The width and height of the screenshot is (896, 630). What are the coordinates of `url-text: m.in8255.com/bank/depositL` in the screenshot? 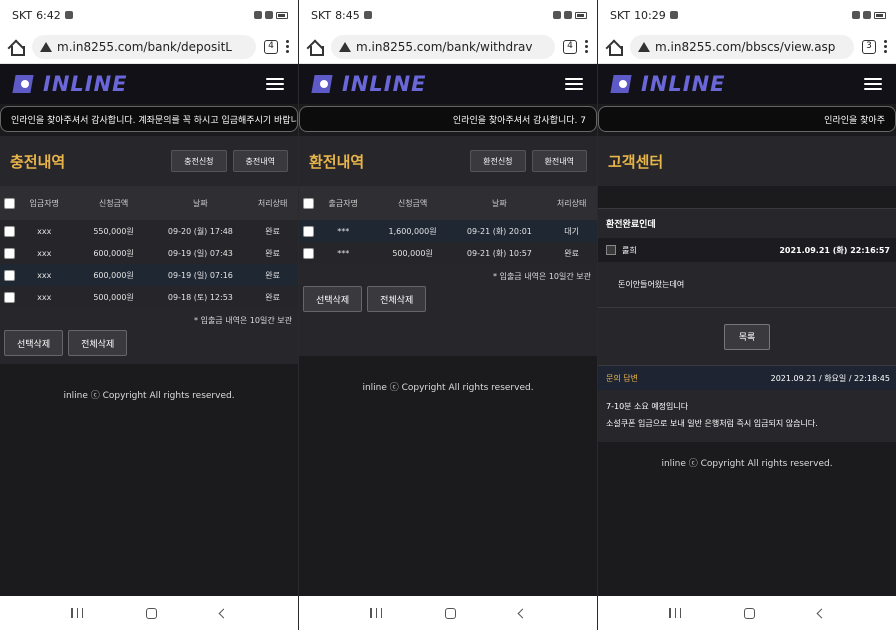 It's located at (144, 46).